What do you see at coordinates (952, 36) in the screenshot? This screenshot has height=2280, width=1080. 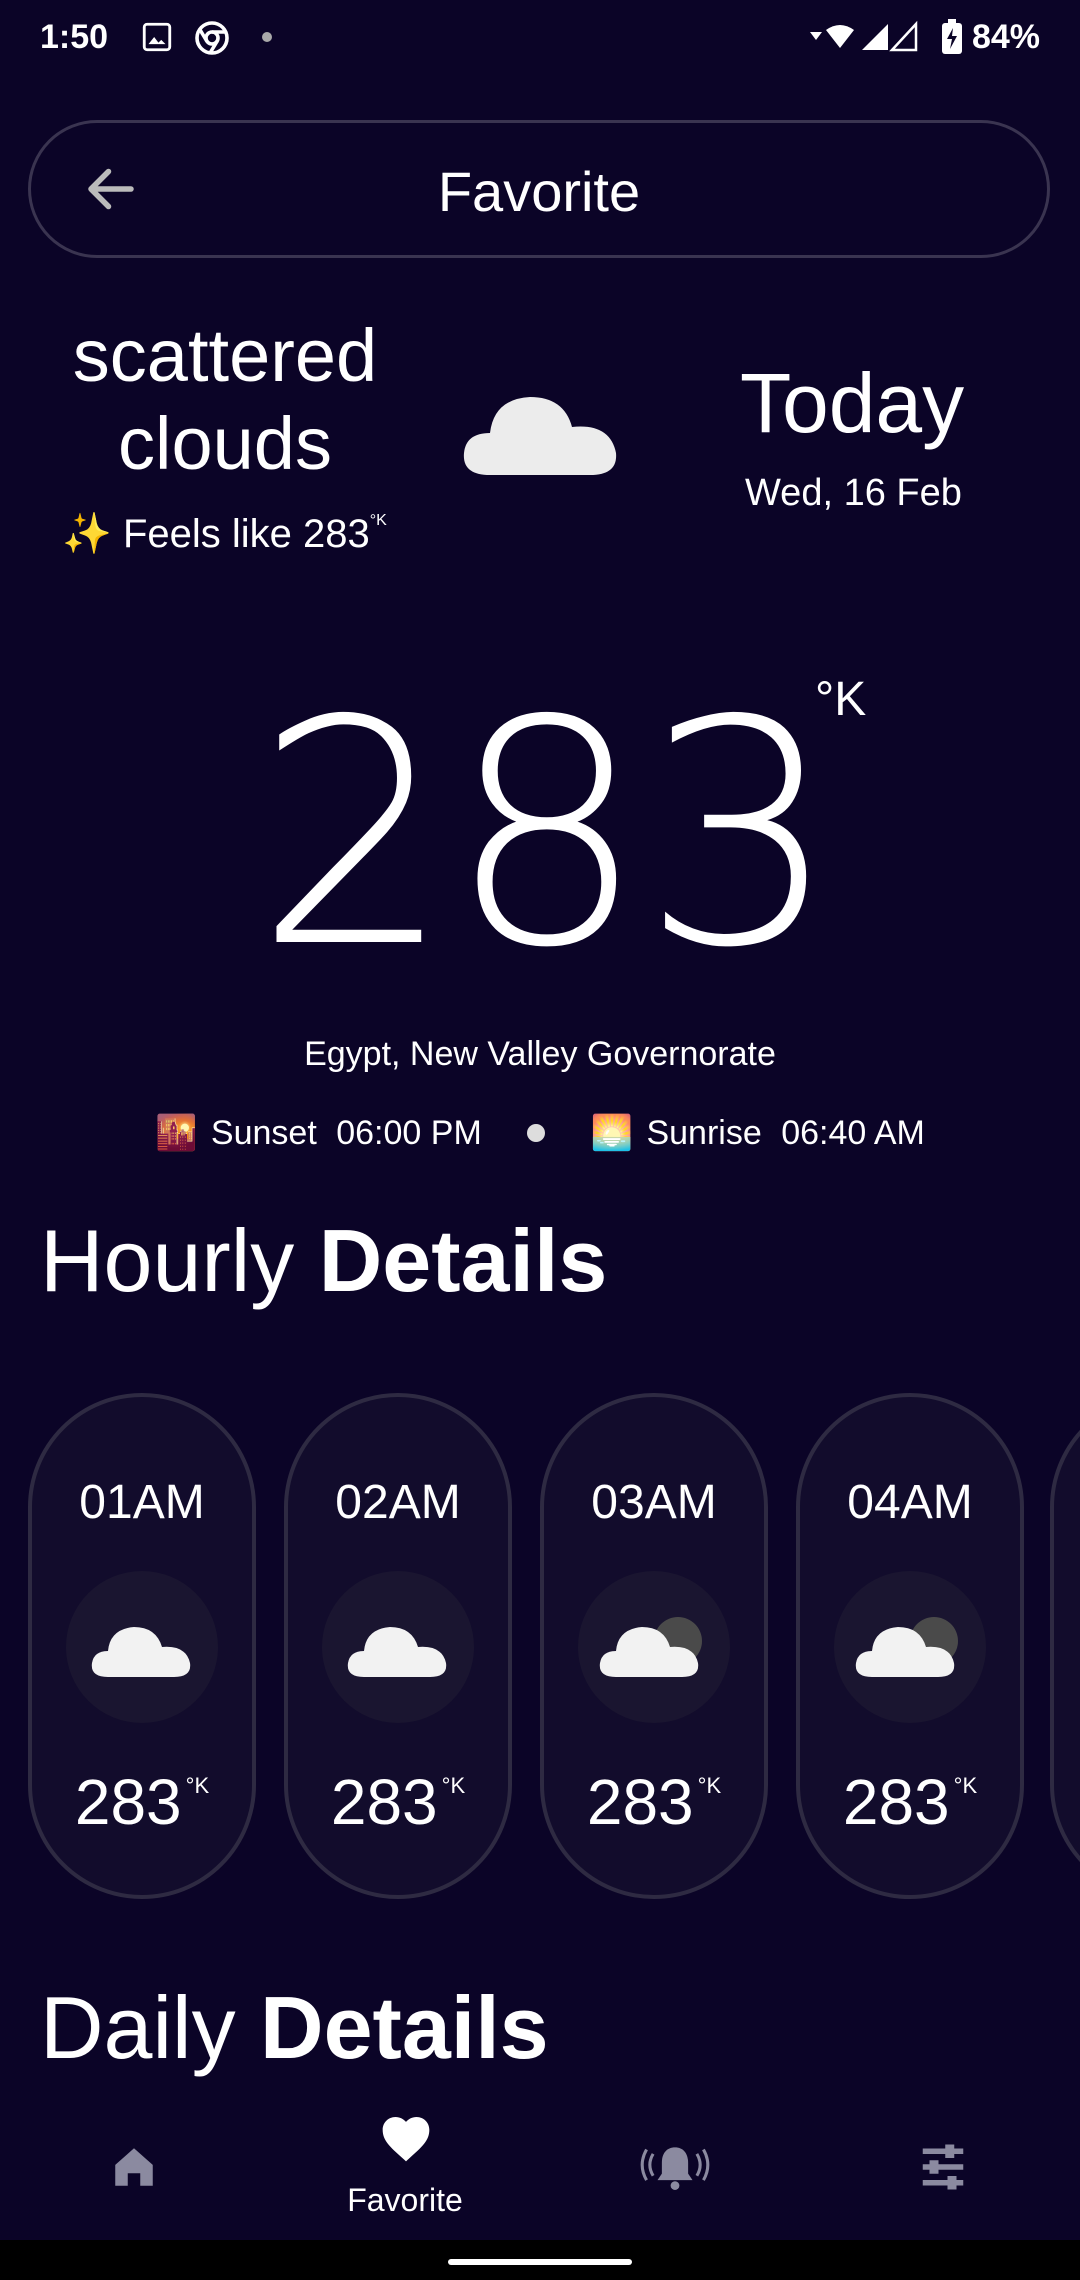 I see `battery-icon` at bounding box center [952, 36].